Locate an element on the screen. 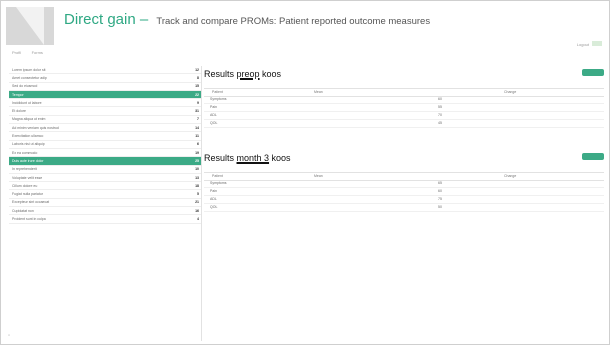 This screenshot has height=345, width=610. sidebar-item-count: 5 is located at coordinates (198, 194).